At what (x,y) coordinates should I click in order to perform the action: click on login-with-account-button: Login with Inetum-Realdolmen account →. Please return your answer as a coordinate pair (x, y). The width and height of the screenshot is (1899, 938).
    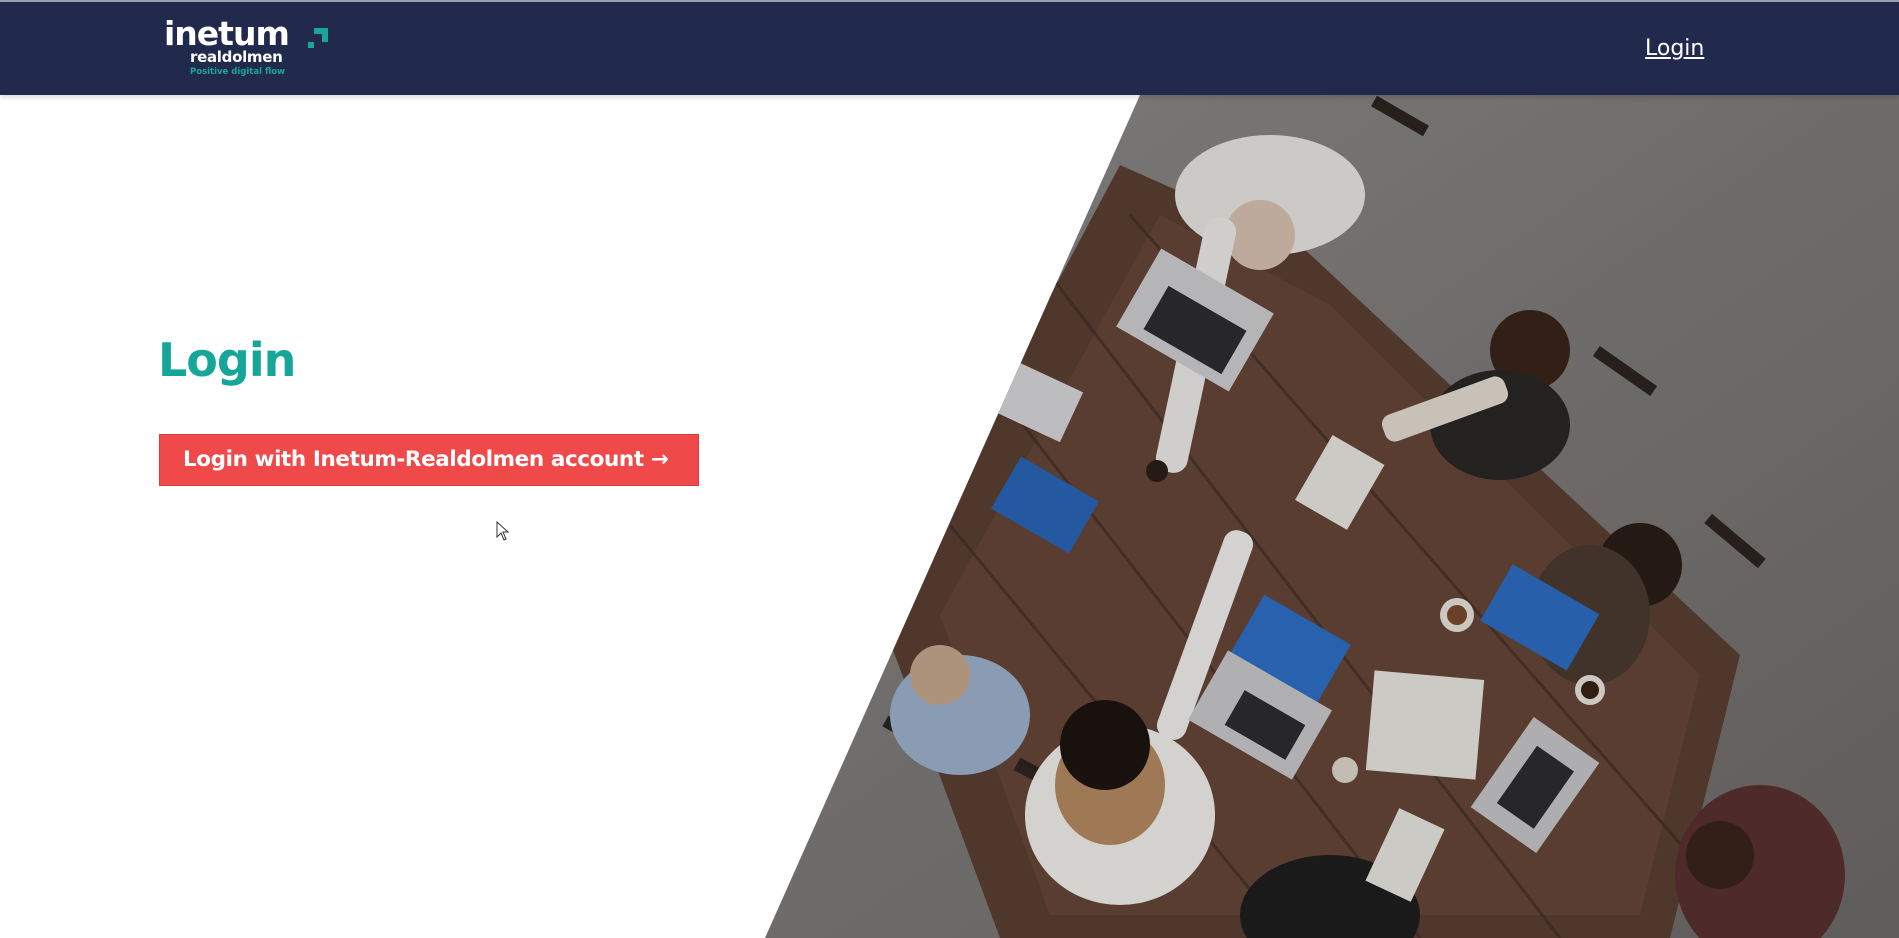
    Looking at the image, I should click on (429, 460).